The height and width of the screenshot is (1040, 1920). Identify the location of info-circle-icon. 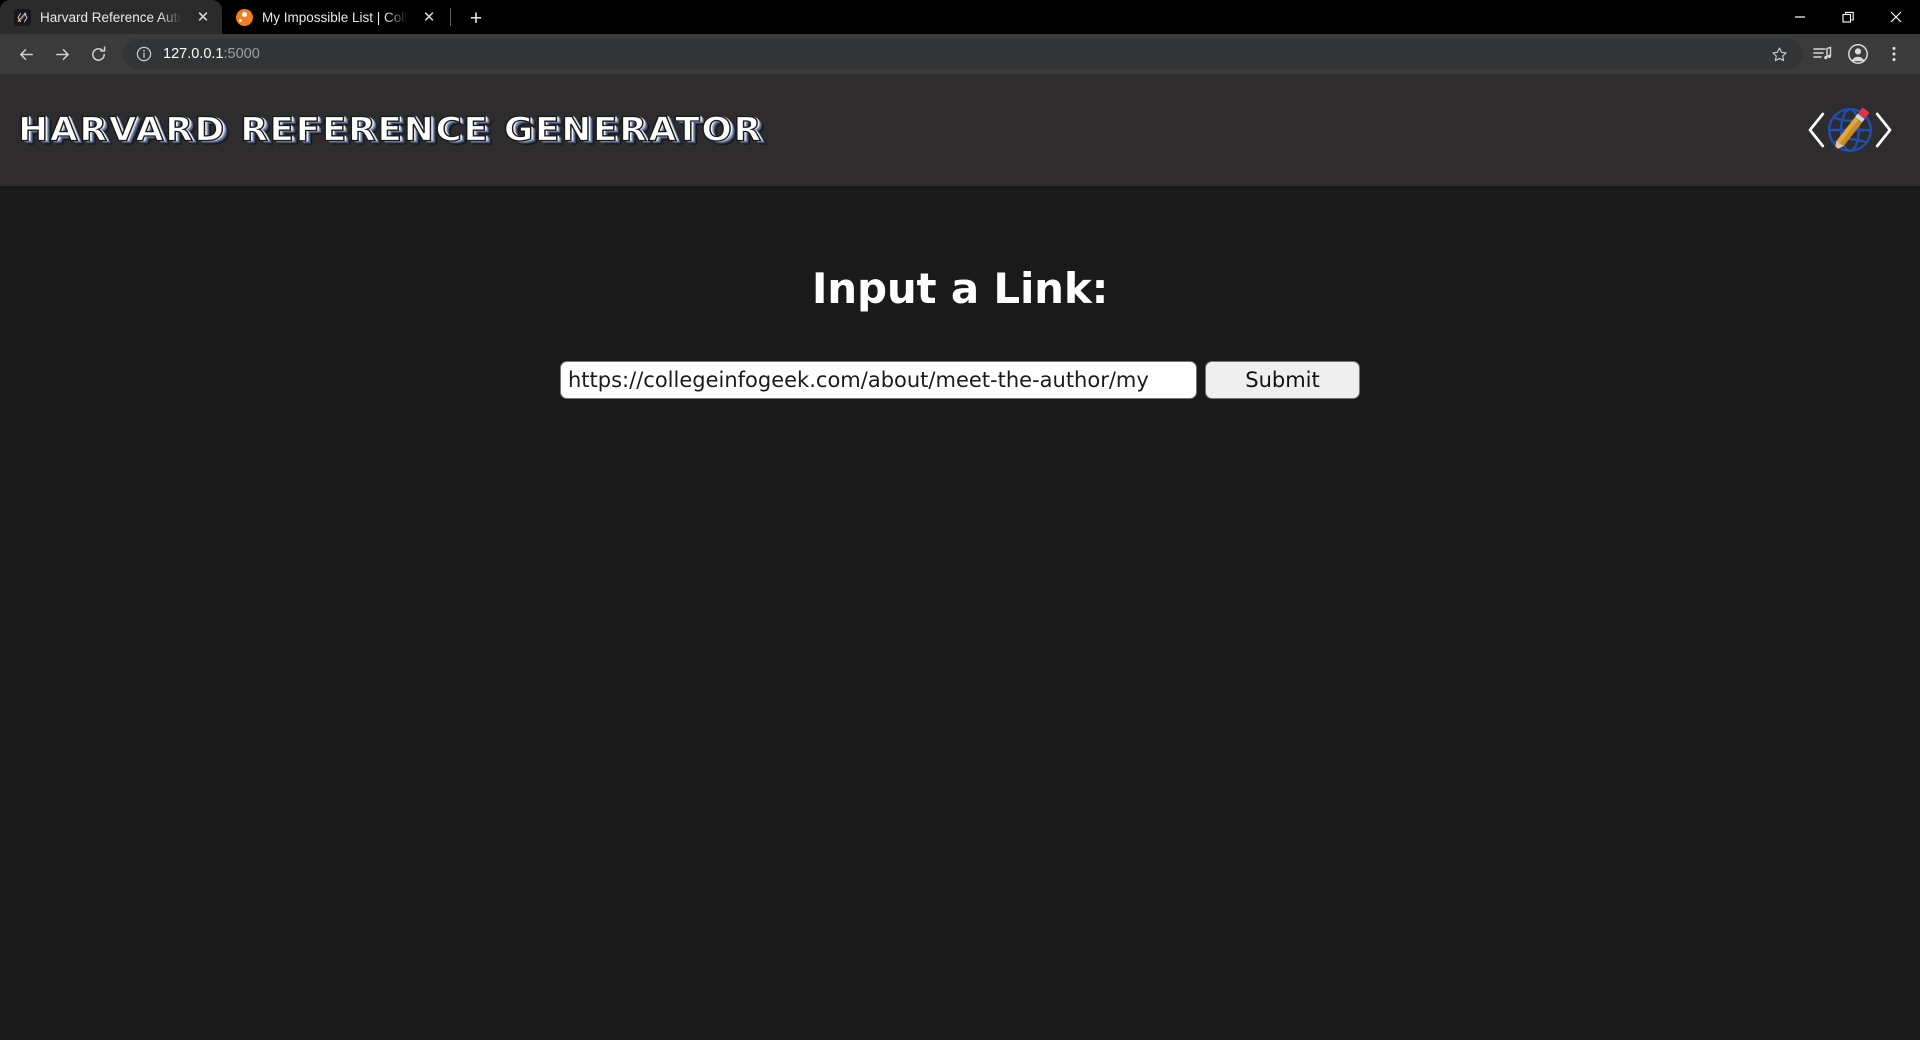
(144, 54).